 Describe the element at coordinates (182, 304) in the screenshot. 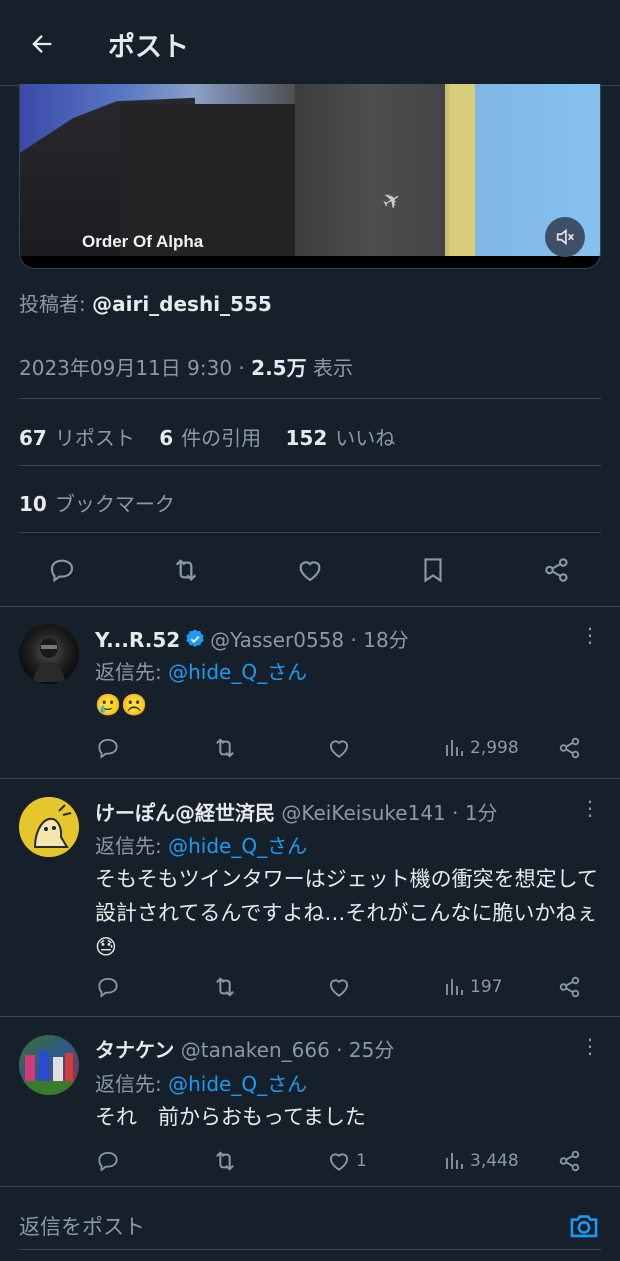

I see `author-handle: @airi_deshi_555` at that location.